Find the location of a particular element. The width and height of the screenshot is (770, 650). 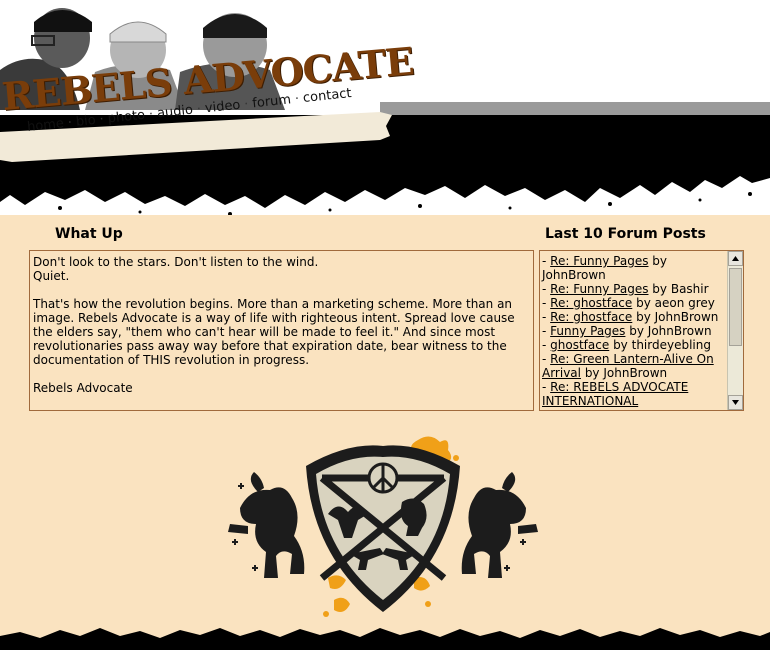

what-up-heading: What Up is located at coordinates (89, 234).